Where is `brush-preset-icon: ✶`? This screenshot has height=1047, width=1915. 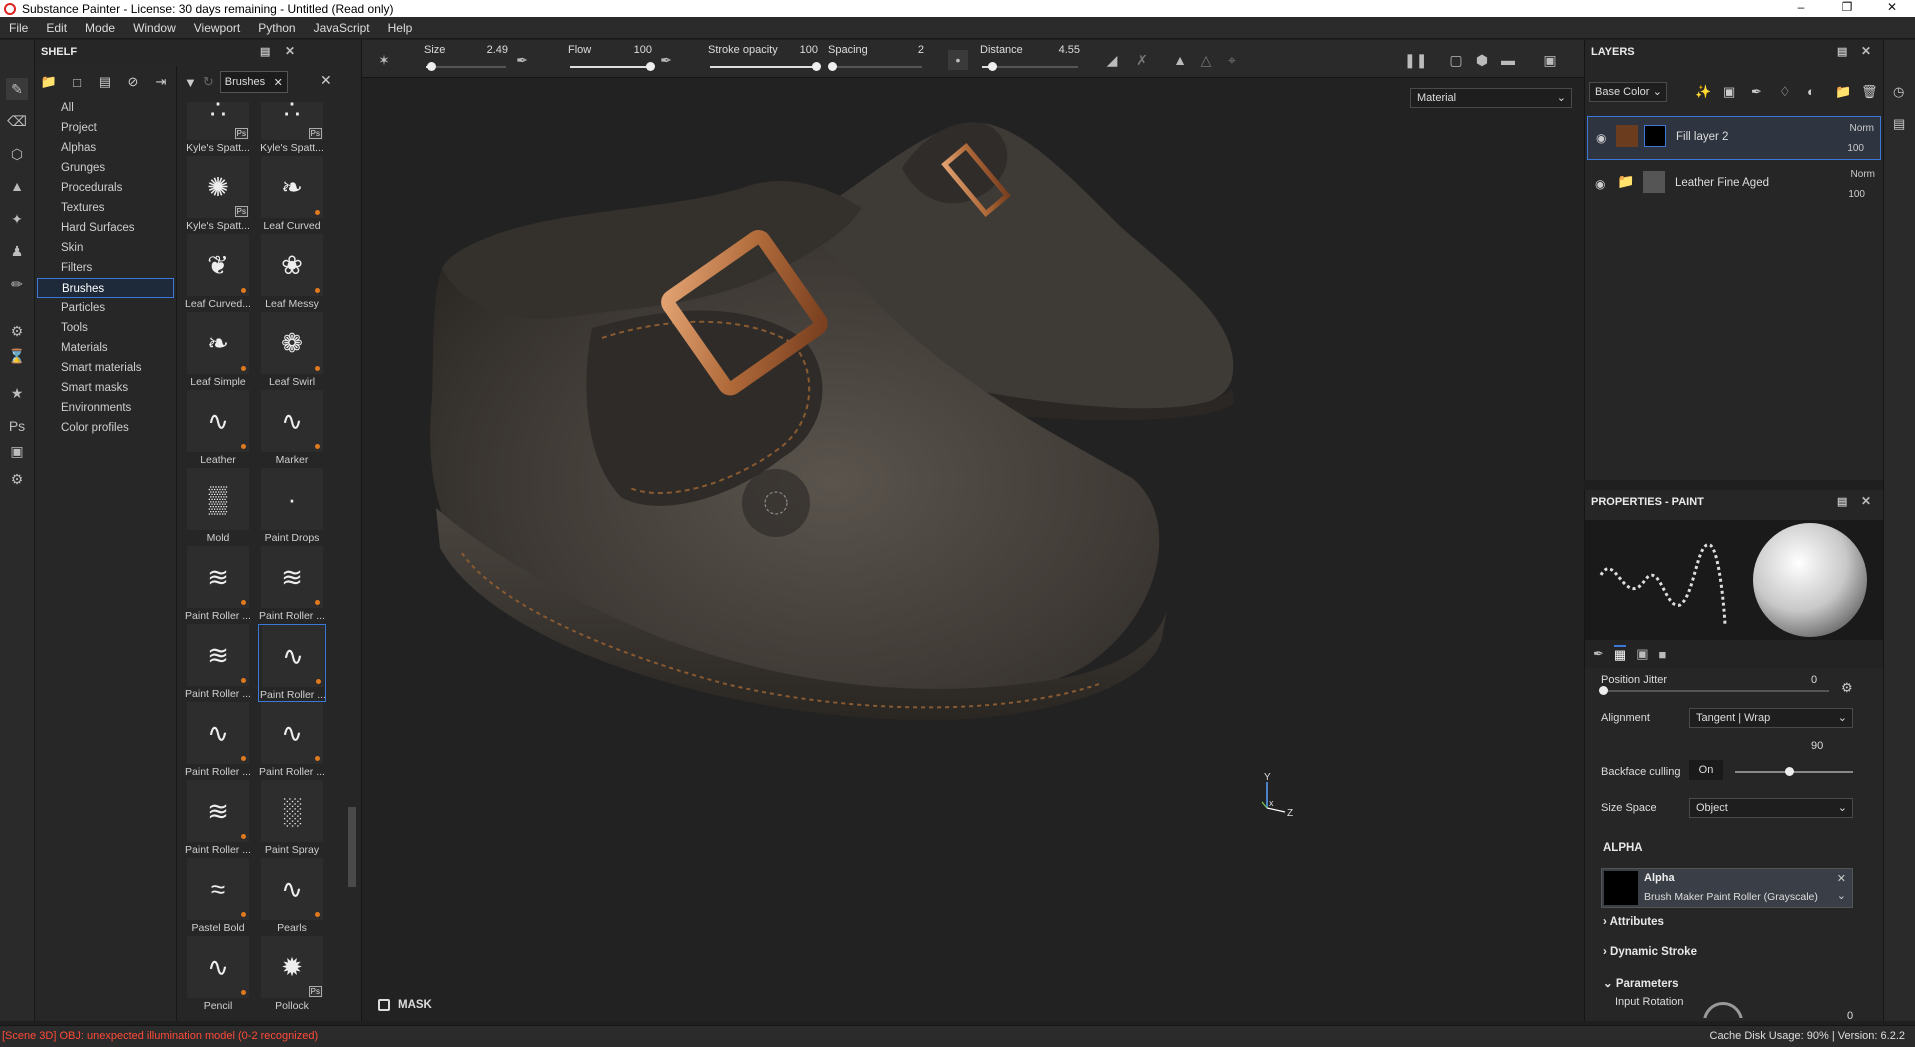 brush-preset-icon: ✶ is located at coordinates (384, 60).